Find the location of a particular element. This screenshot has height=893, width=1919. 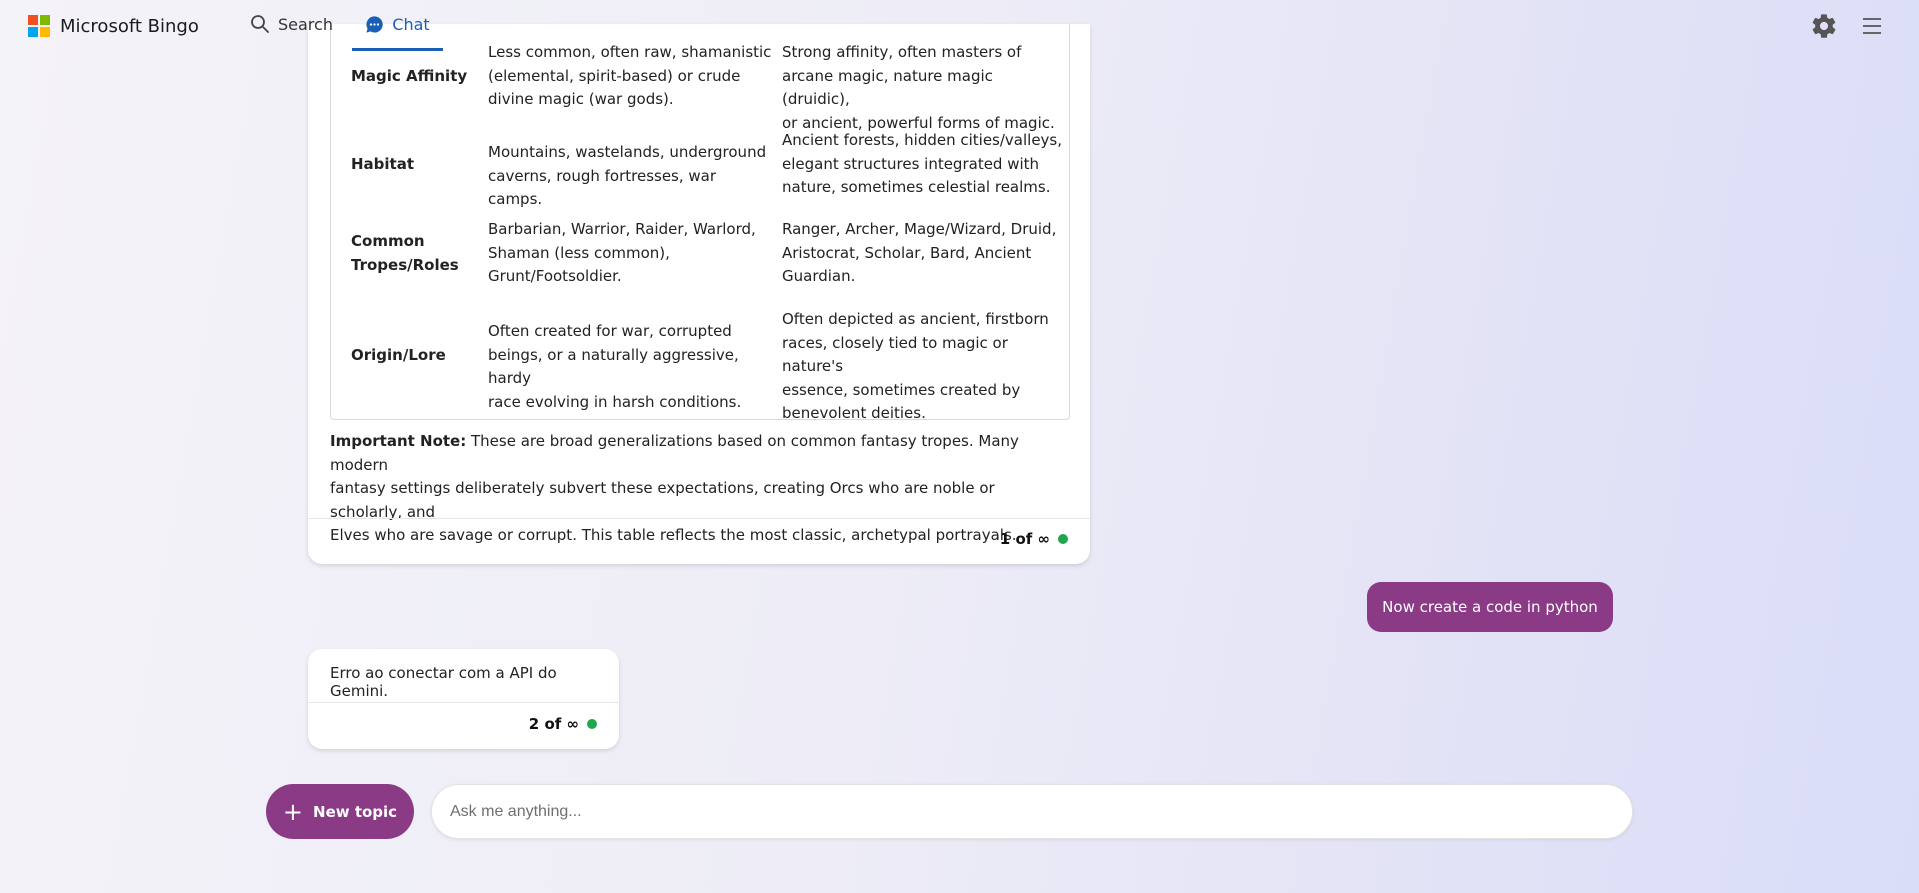

user-message-text: Now create a code in python is located at coordinates (1490, 607).